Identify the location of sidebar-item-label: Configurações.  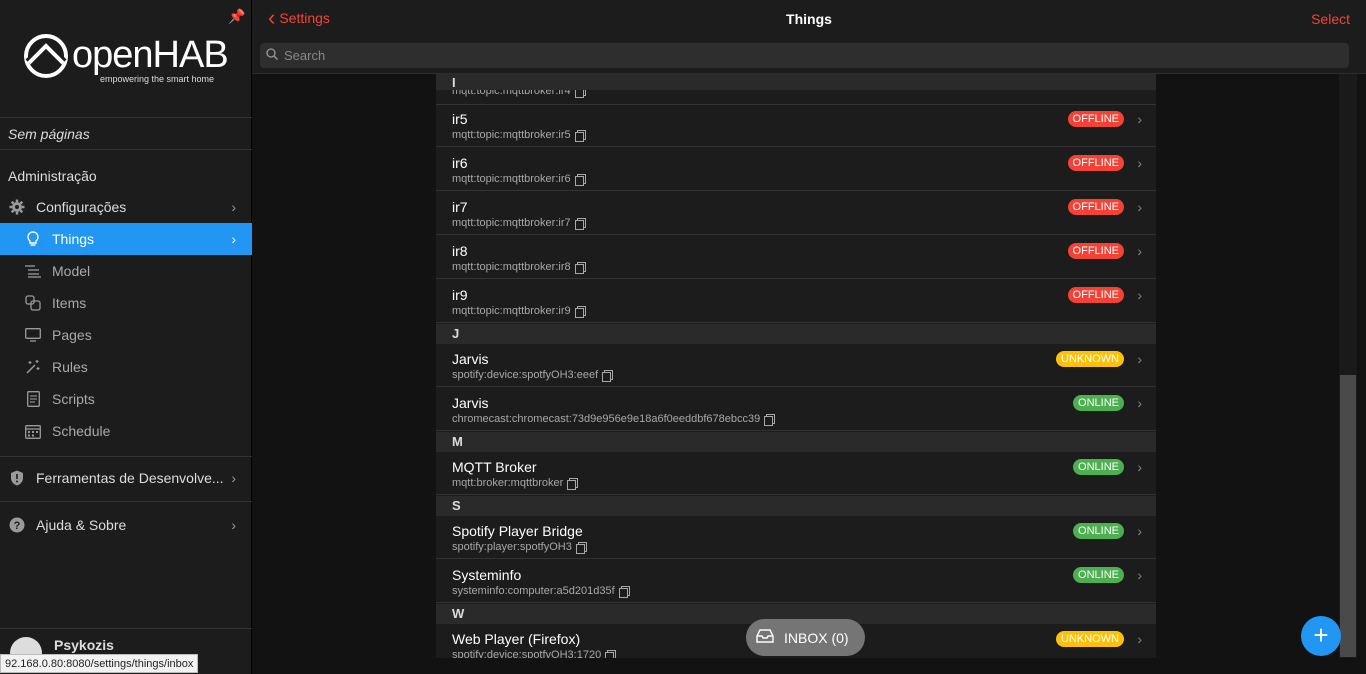
(81, 207).